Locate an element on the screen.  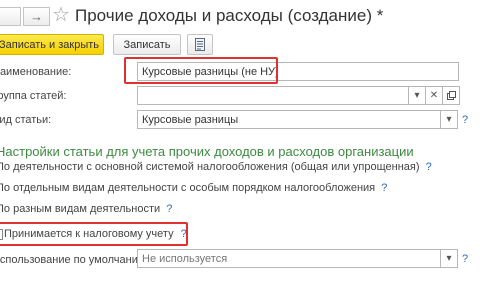
default-usage-field is located at coordinates (289, 258).